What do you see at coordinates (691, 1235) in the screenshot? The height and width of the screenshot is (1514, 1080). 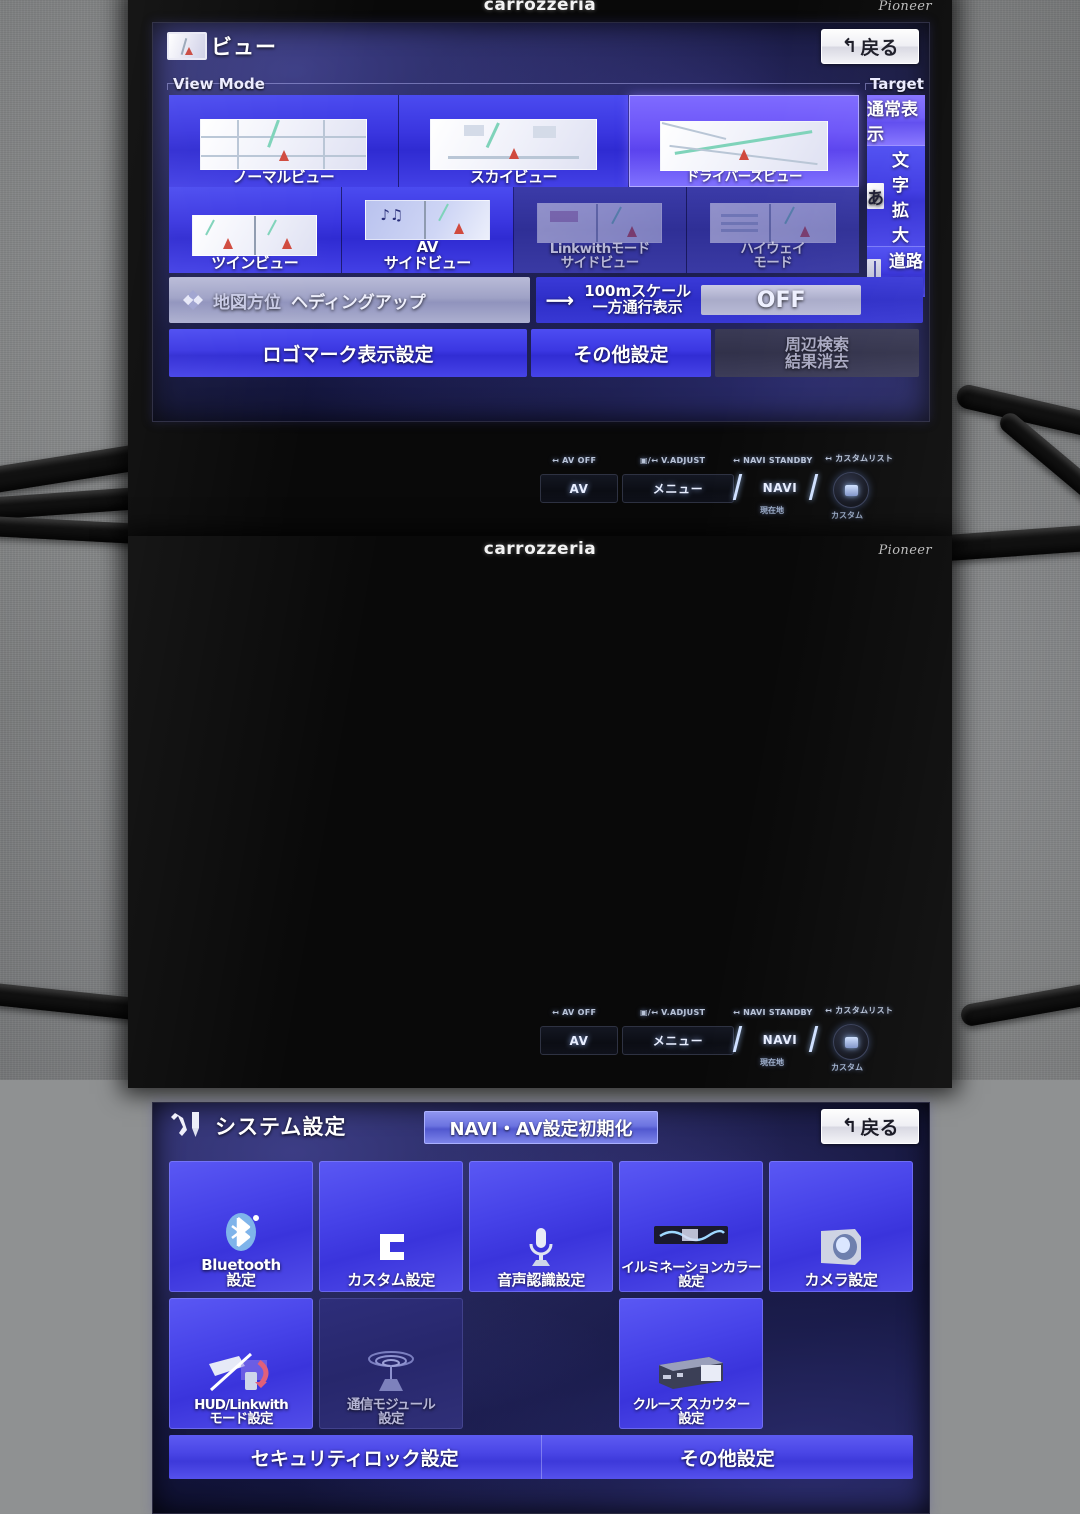 I see `illumination-color-icon` at bounding box center [691, 1235].